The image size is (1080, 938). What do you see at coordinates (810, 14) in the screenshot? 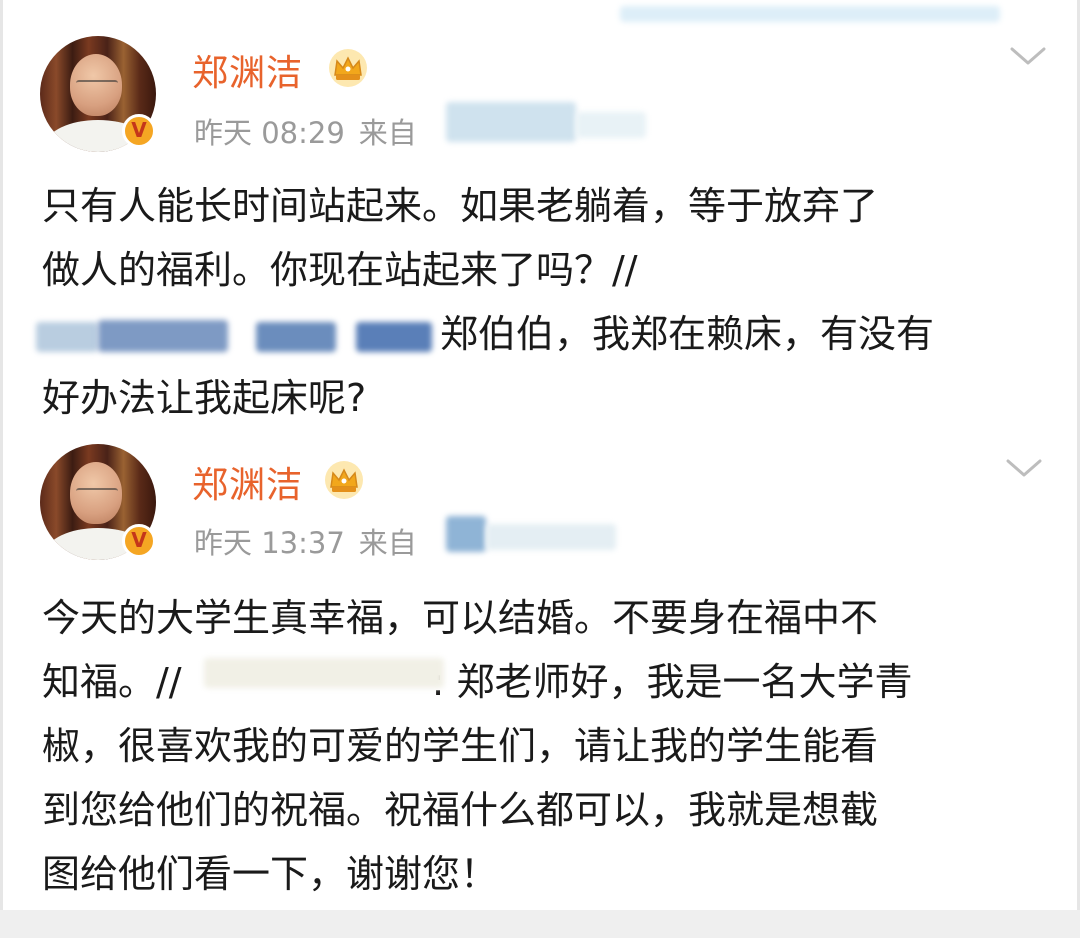
I see `redacted-header` at bounding box center [810, 14].